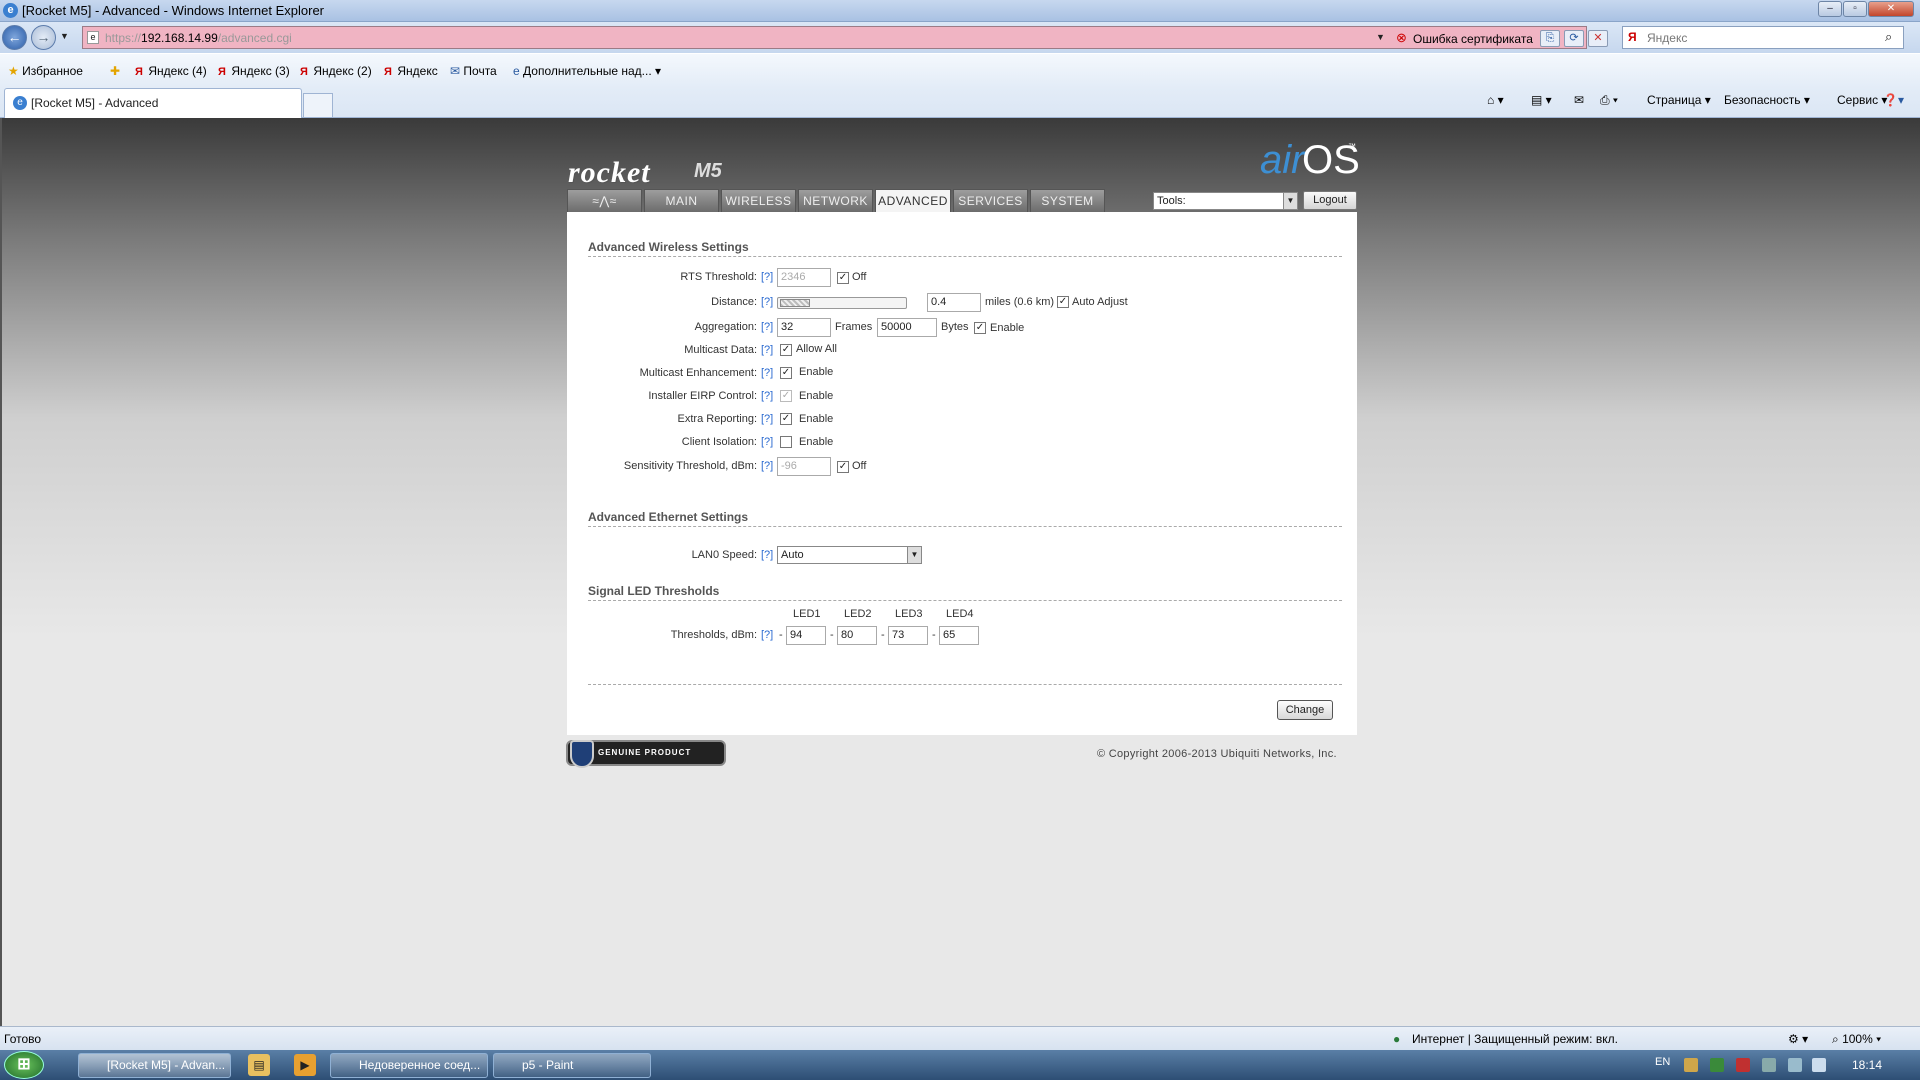  I want to click on distance-help-link: [?], so click(767, 302).